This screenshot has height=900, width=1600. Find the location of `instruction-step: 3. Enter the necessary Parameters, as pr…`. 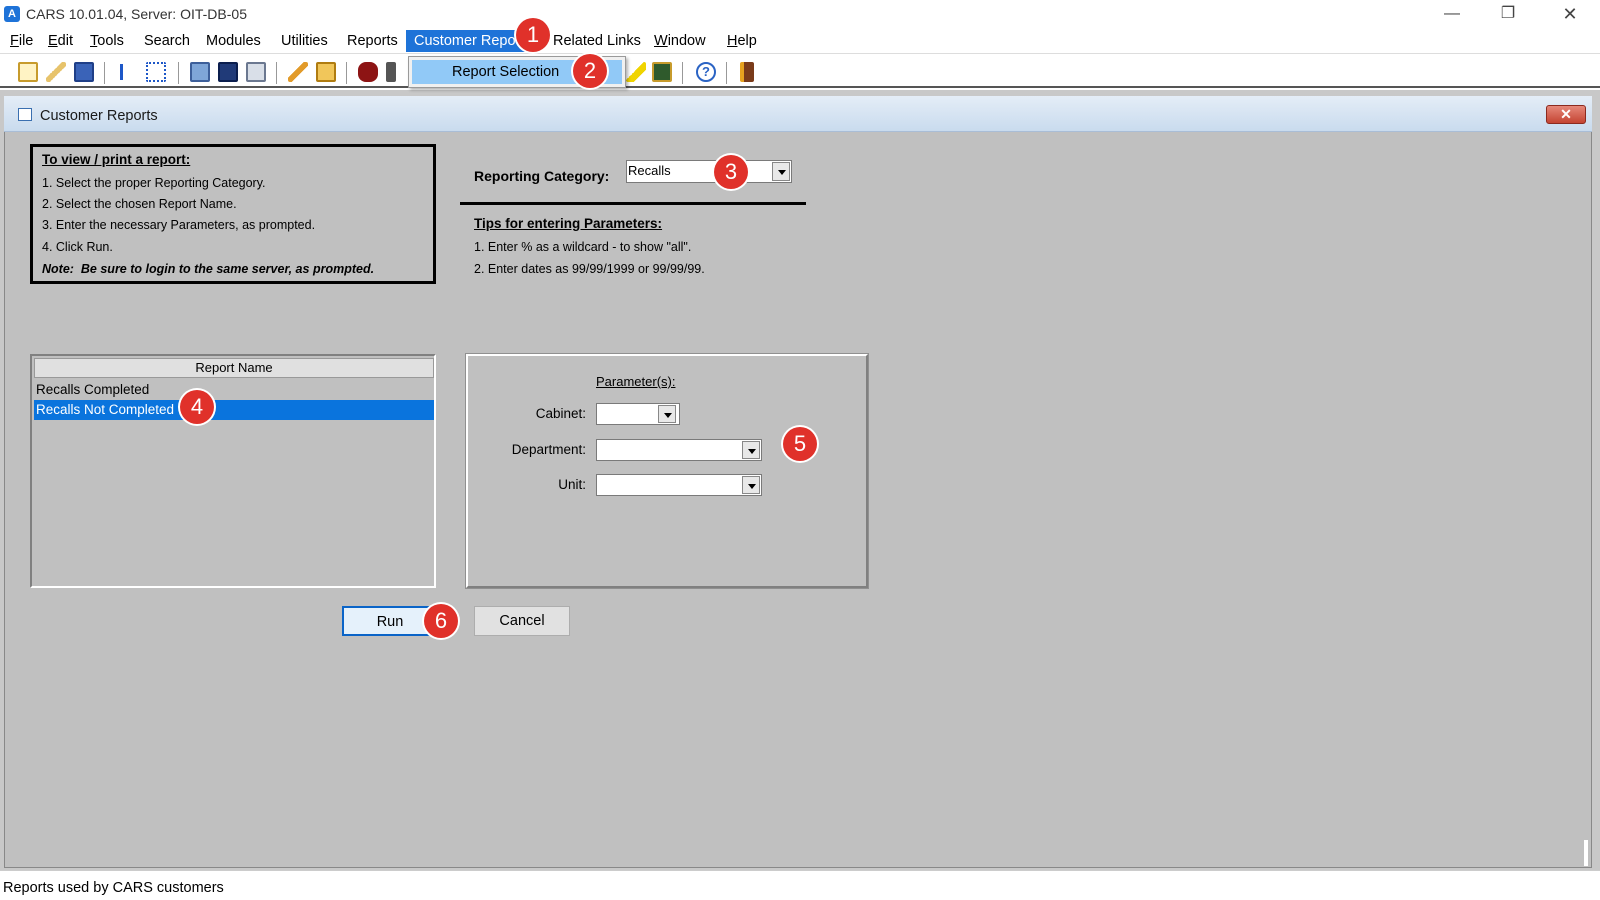

instruction-step: 3. Enter the necessary Parameters, as pr… is located at coordinates (179, 225).